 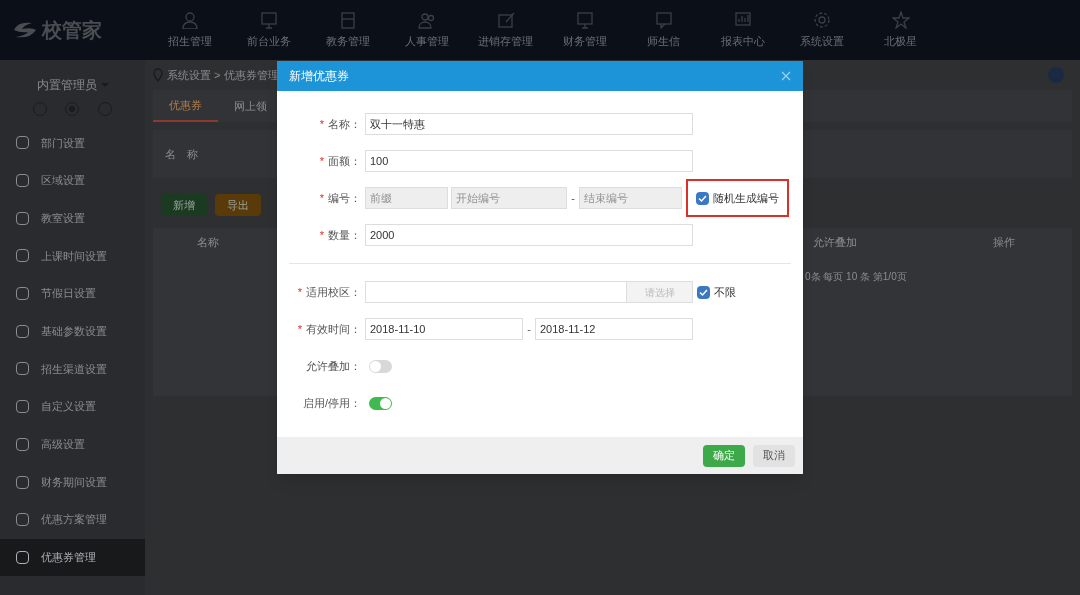 What do you see at coordinates (444, 329) in the screenshot?
I see `input-field: 2018-11-10` at bounding box center [444, 329].